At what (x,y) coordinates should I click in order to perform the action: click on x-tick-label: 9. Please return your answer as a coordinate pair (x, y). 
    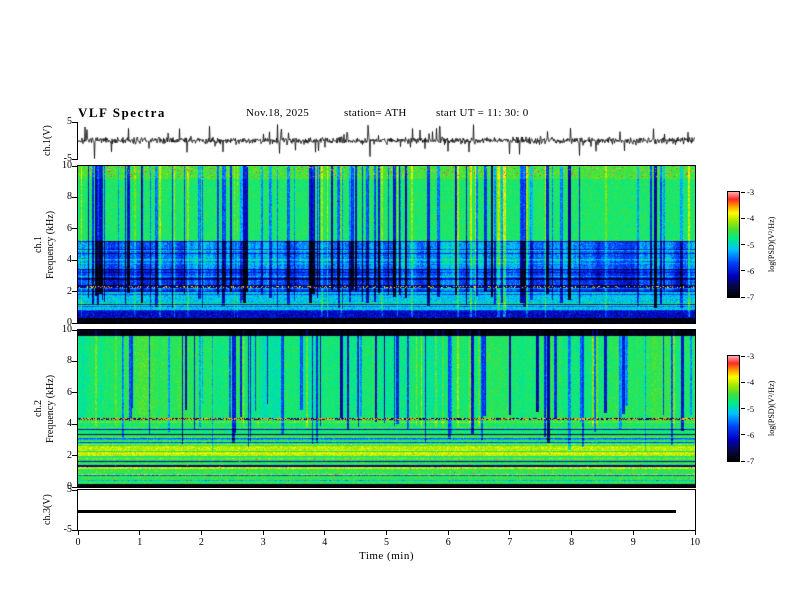
    Looking at the image, I should click on (633, 542).